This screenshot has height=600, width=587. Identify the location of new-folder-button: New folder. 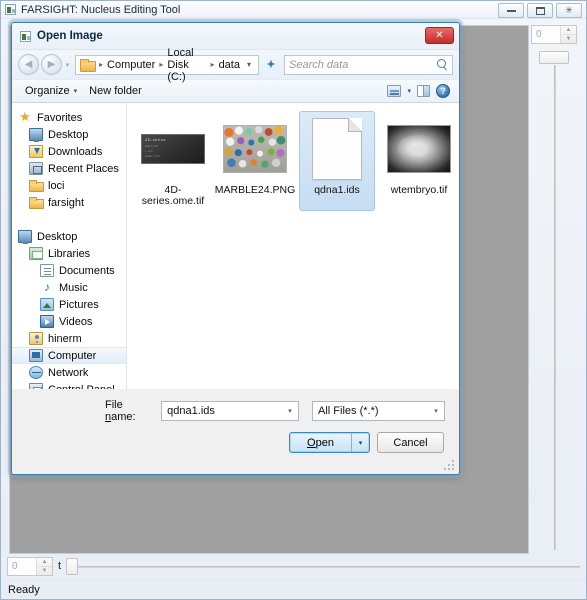
(115, 91).